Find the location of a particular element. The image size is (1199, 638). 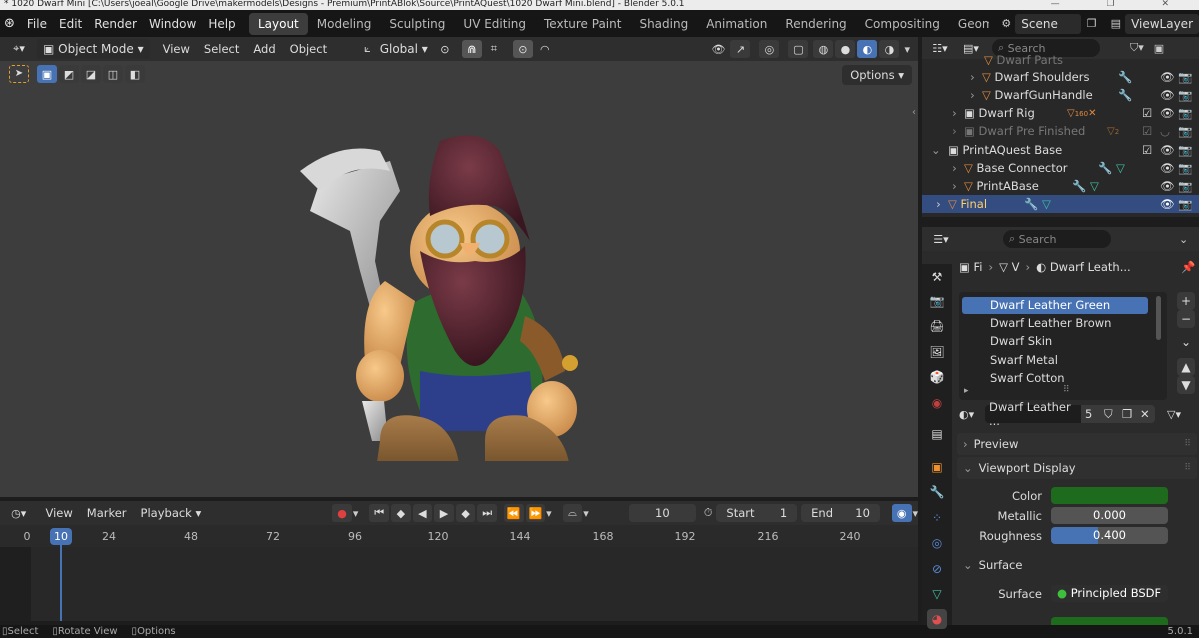

snap-target-icon: ⌗ is located at coordinates (494, 49).